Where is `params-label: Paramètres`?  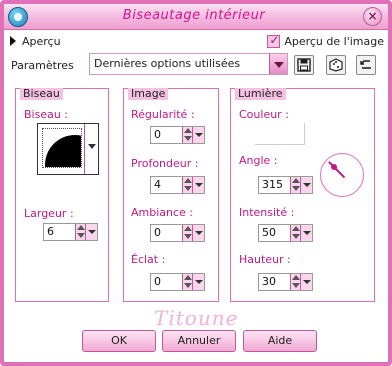
params-label: Paramètres is located at coordinates (42, 65).